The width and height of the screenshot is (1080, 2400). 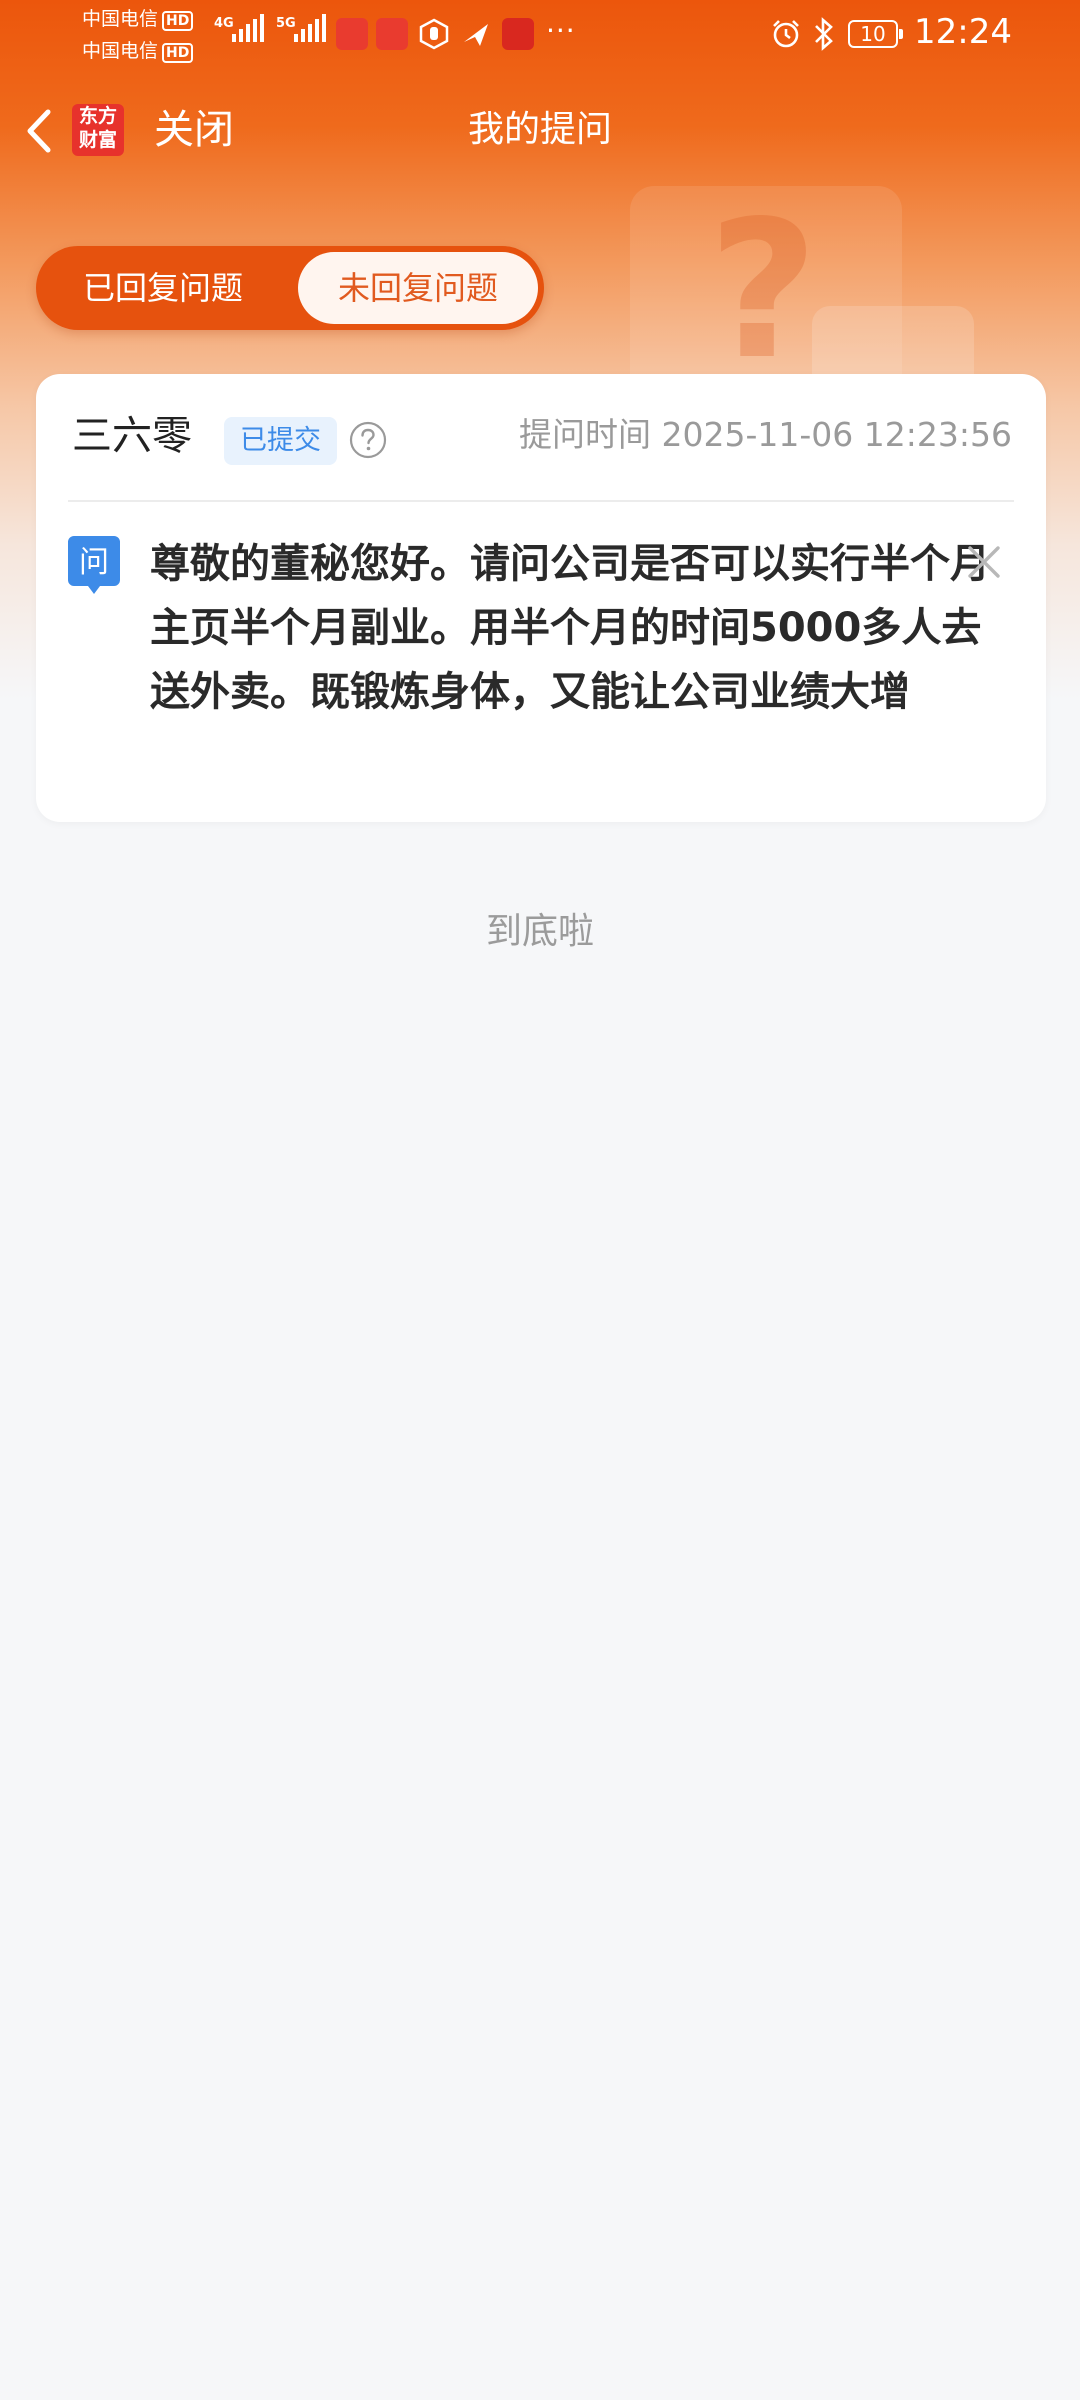 I want to click on end-of-list-label: 到底啦, so click(x=539, y=931).